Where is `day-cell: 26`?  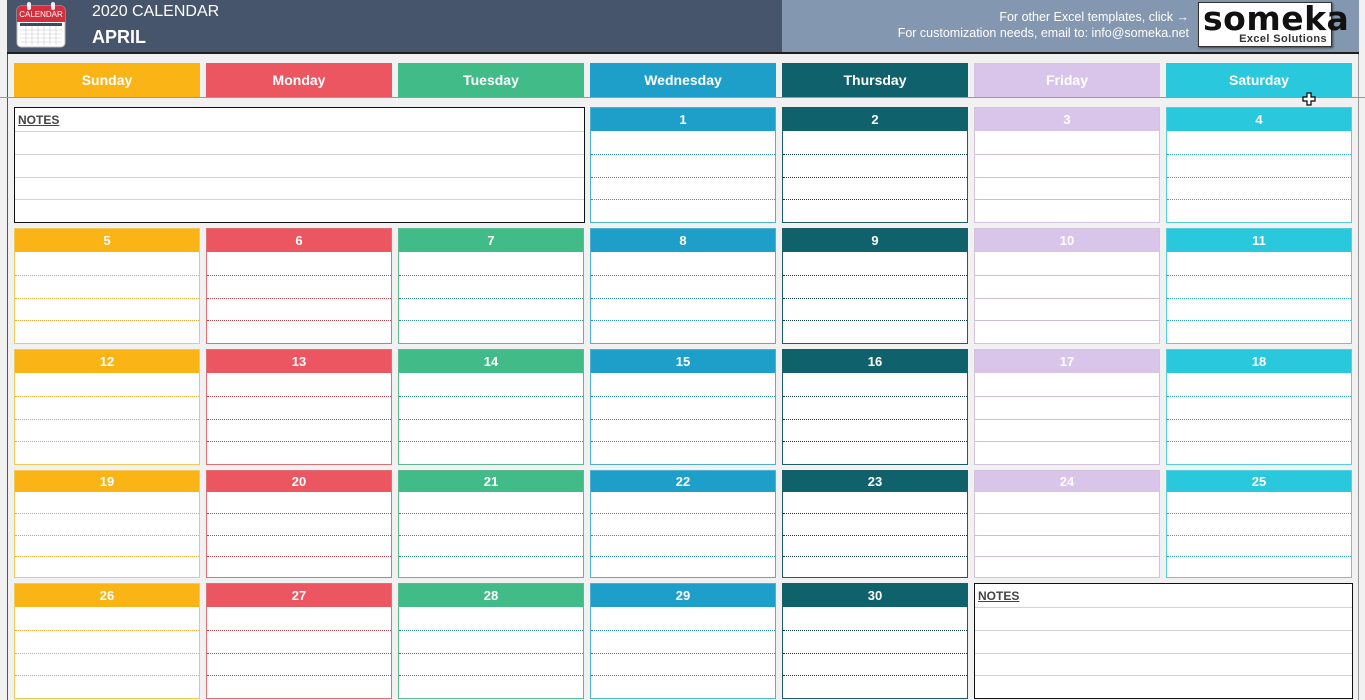 day-cell: 26 is located at coordinates (107, 641).